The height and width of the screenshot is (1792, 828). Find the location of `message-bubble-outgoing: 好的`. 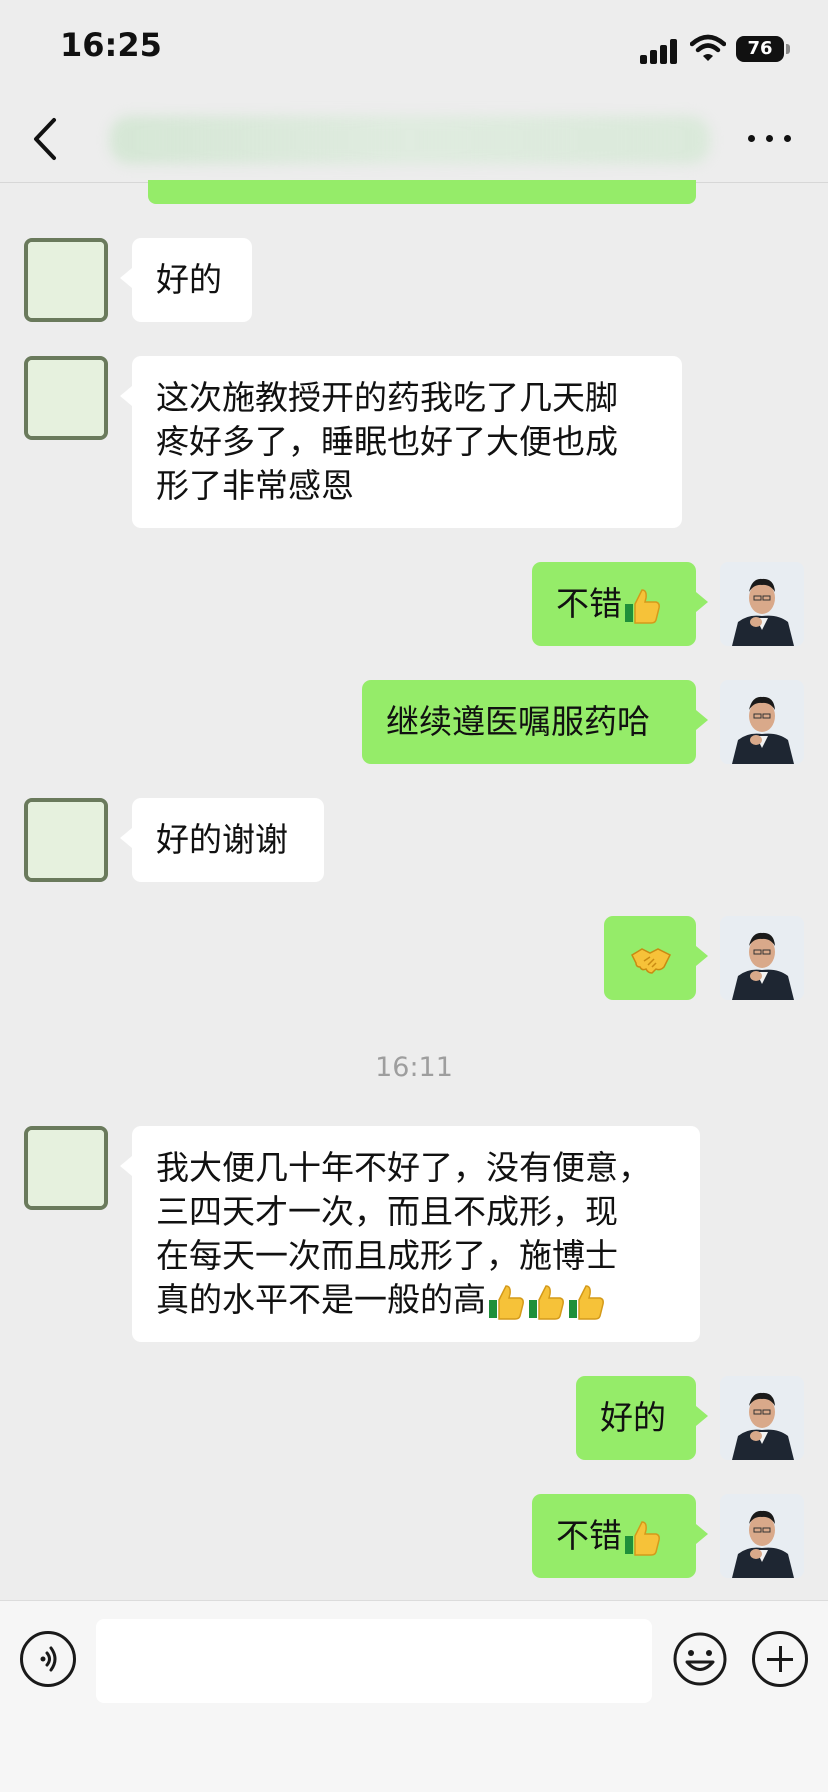

message-bubble-outgoing: 好的 is located at coordinates (642, 1418).